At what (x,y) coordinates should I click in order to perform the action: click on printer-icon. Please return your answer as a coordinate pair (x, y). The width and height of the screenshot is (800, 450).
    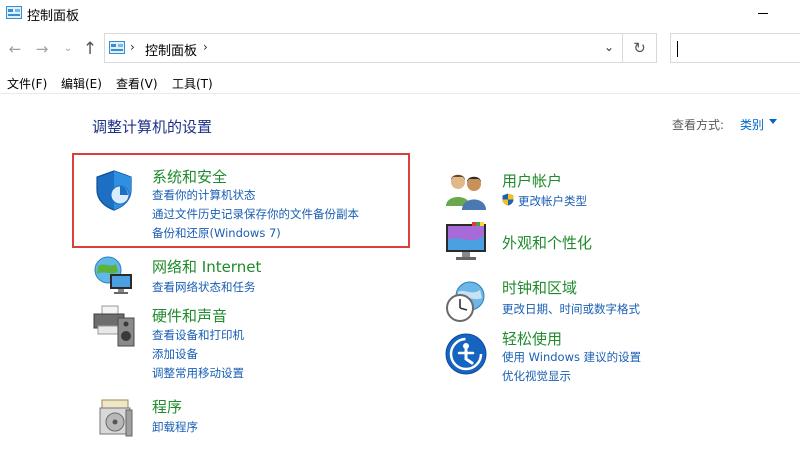
    Looking at the image, I should click on (114, 326).